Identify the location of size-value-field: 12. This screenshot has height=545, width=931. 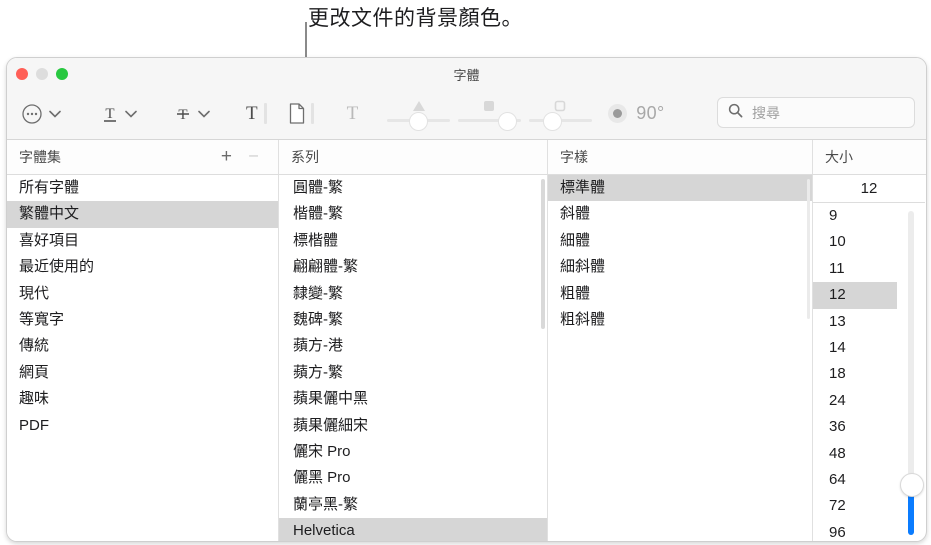
(869, 189).